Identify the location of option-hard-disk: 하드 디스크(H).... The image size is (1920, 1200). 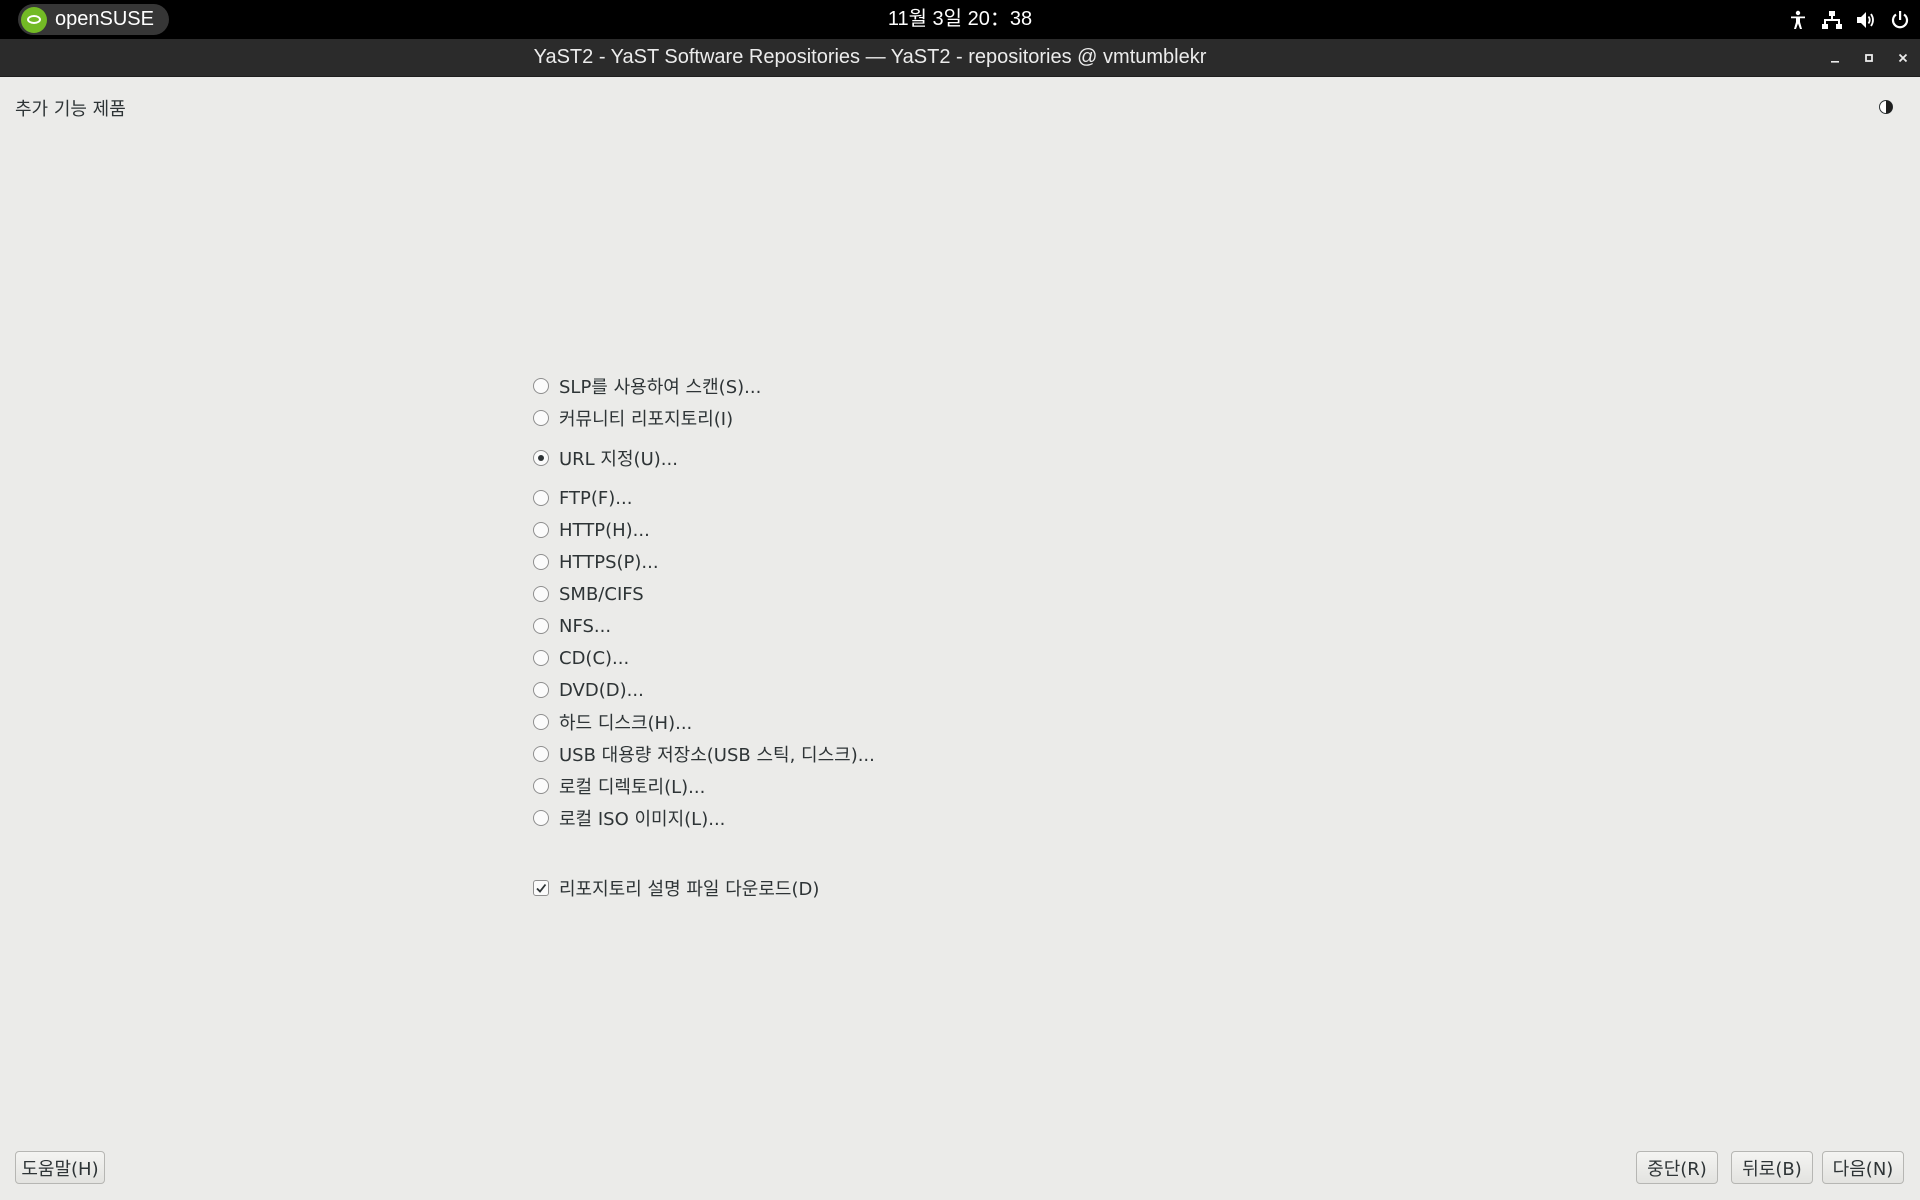
(612, 722).